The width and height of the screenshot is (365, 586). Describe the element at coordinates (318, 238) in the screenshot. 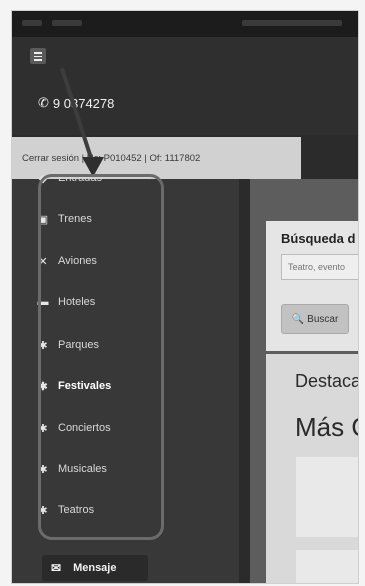

I see `search-title: Búsqueda d` at that location.